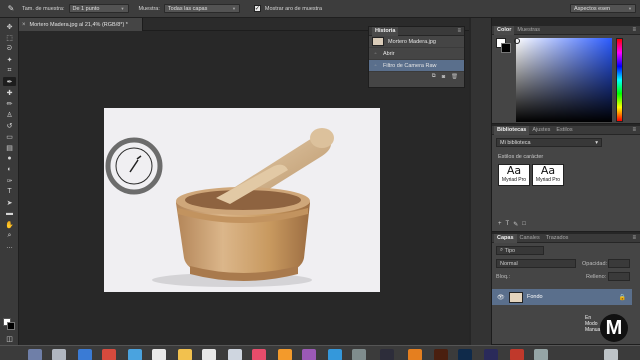  I want to click on close-icon: ×, so click(24, 25).